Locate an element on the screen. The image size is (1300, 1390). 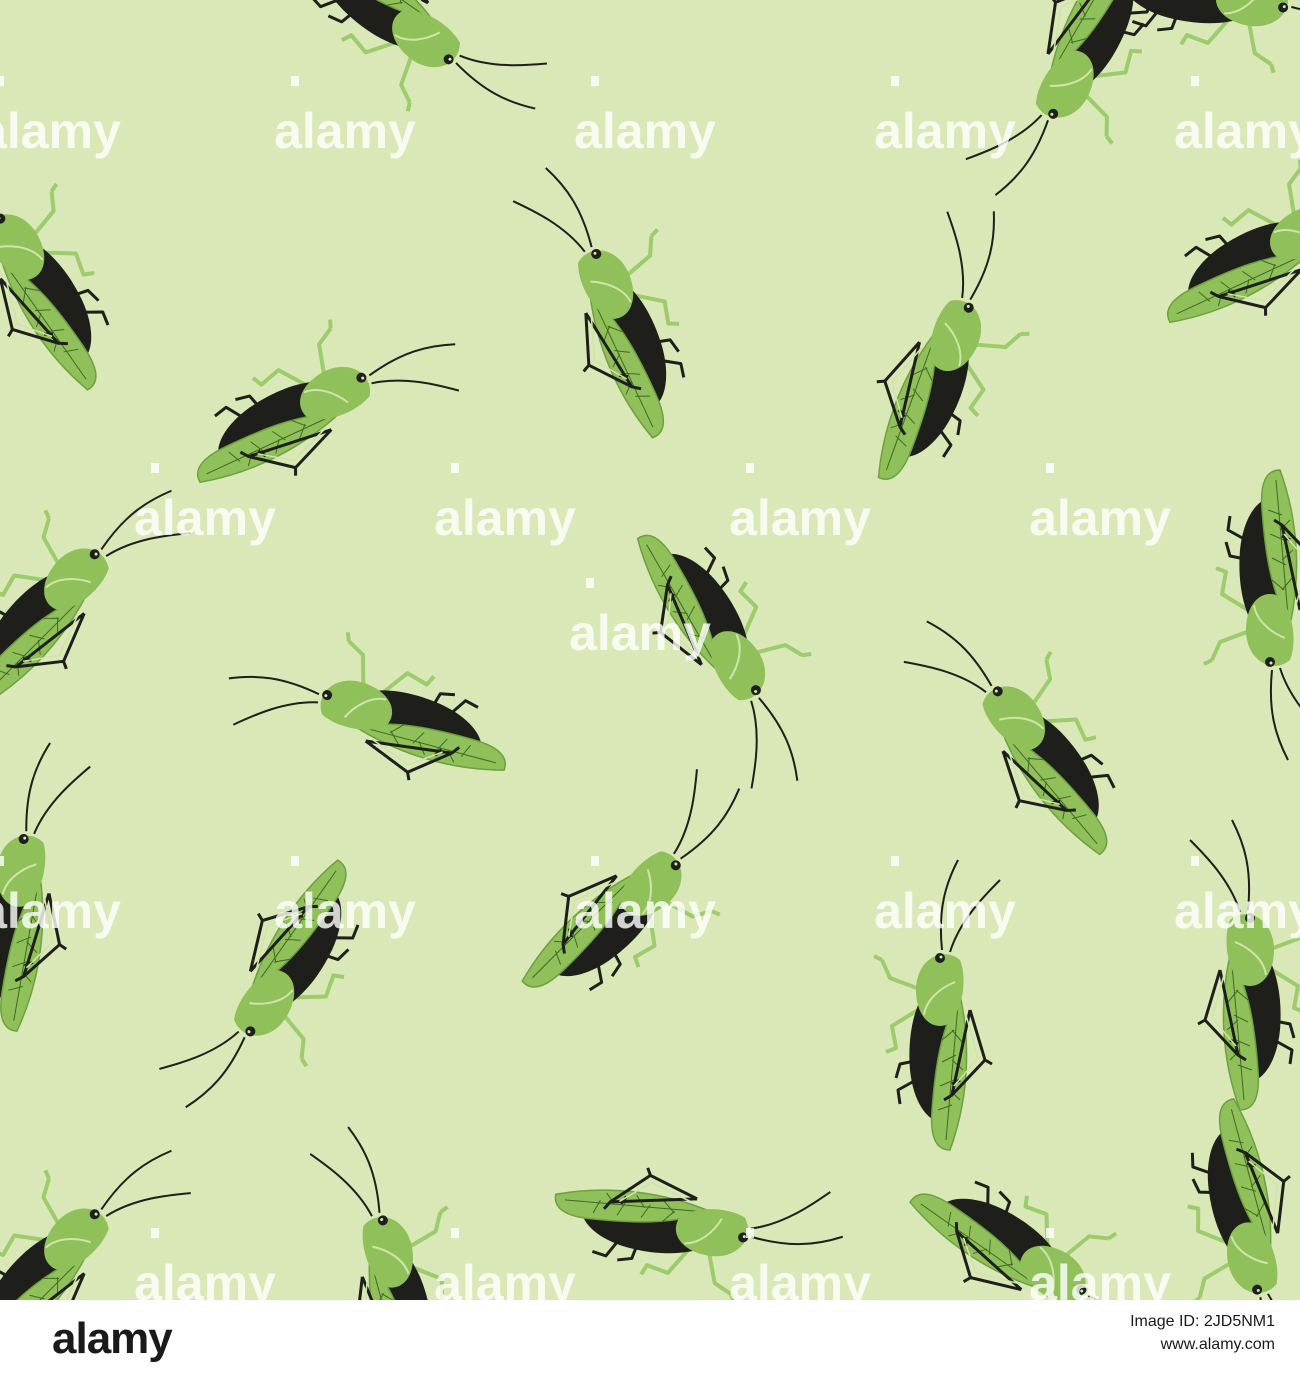
footer-bar: alamy Image ID: 2JD5NM1 www.alamy.com is located at coordinates (650, 1345).